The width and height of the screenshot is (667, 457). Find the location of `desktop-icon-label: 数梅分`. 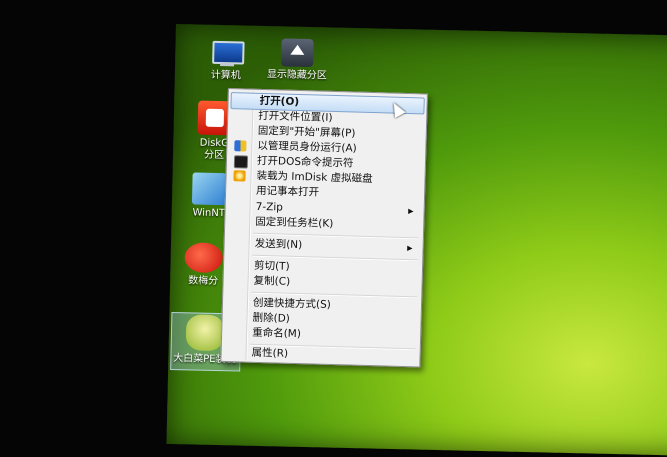

desktop-icon-label: 数梅分 is located at coordinates (203, 281).